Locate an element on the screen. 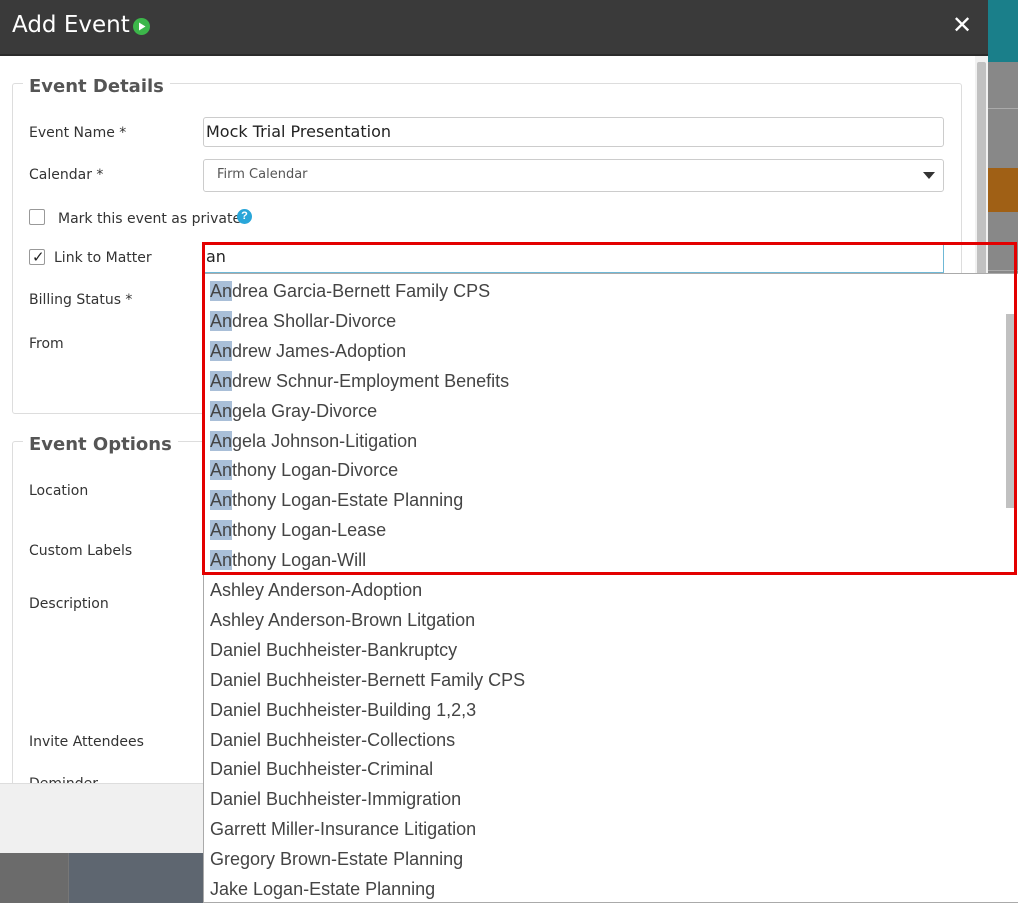 The image size is (1018, 903). billing-status-label: Billing Status * is located at coordinates (81, 300).